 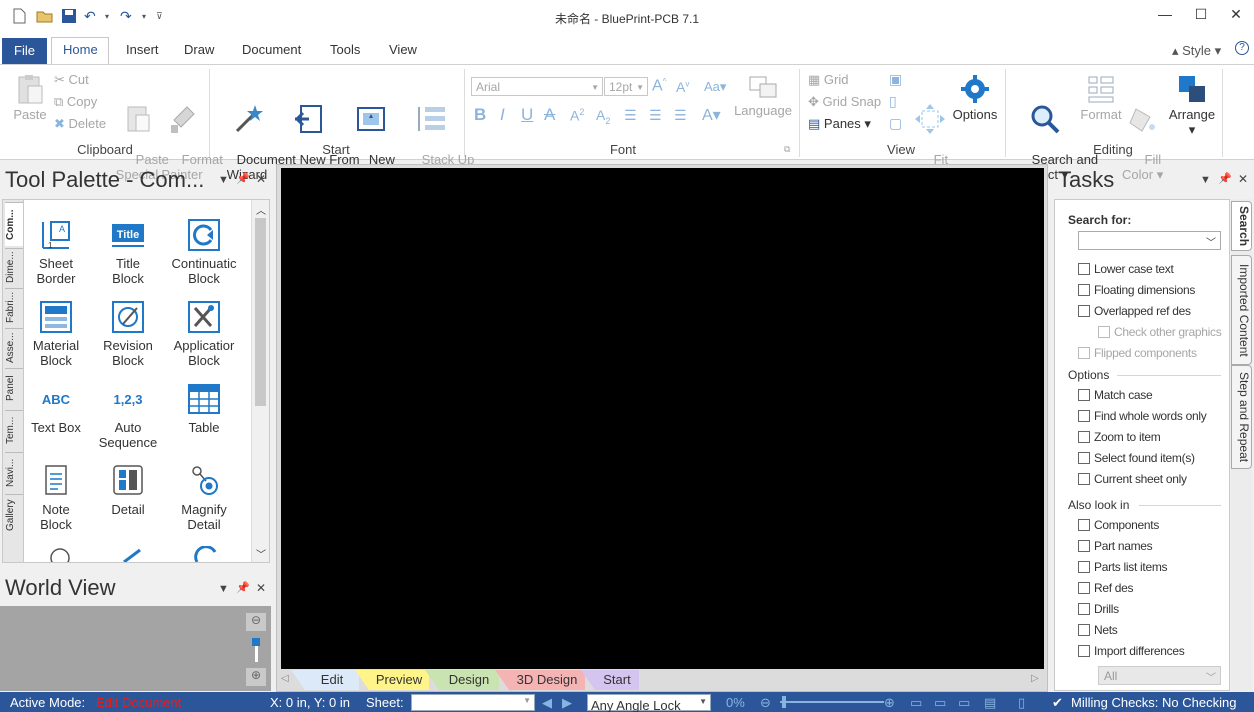 I want to click on align-right-icon: ☰, so click(x=680, y=115).